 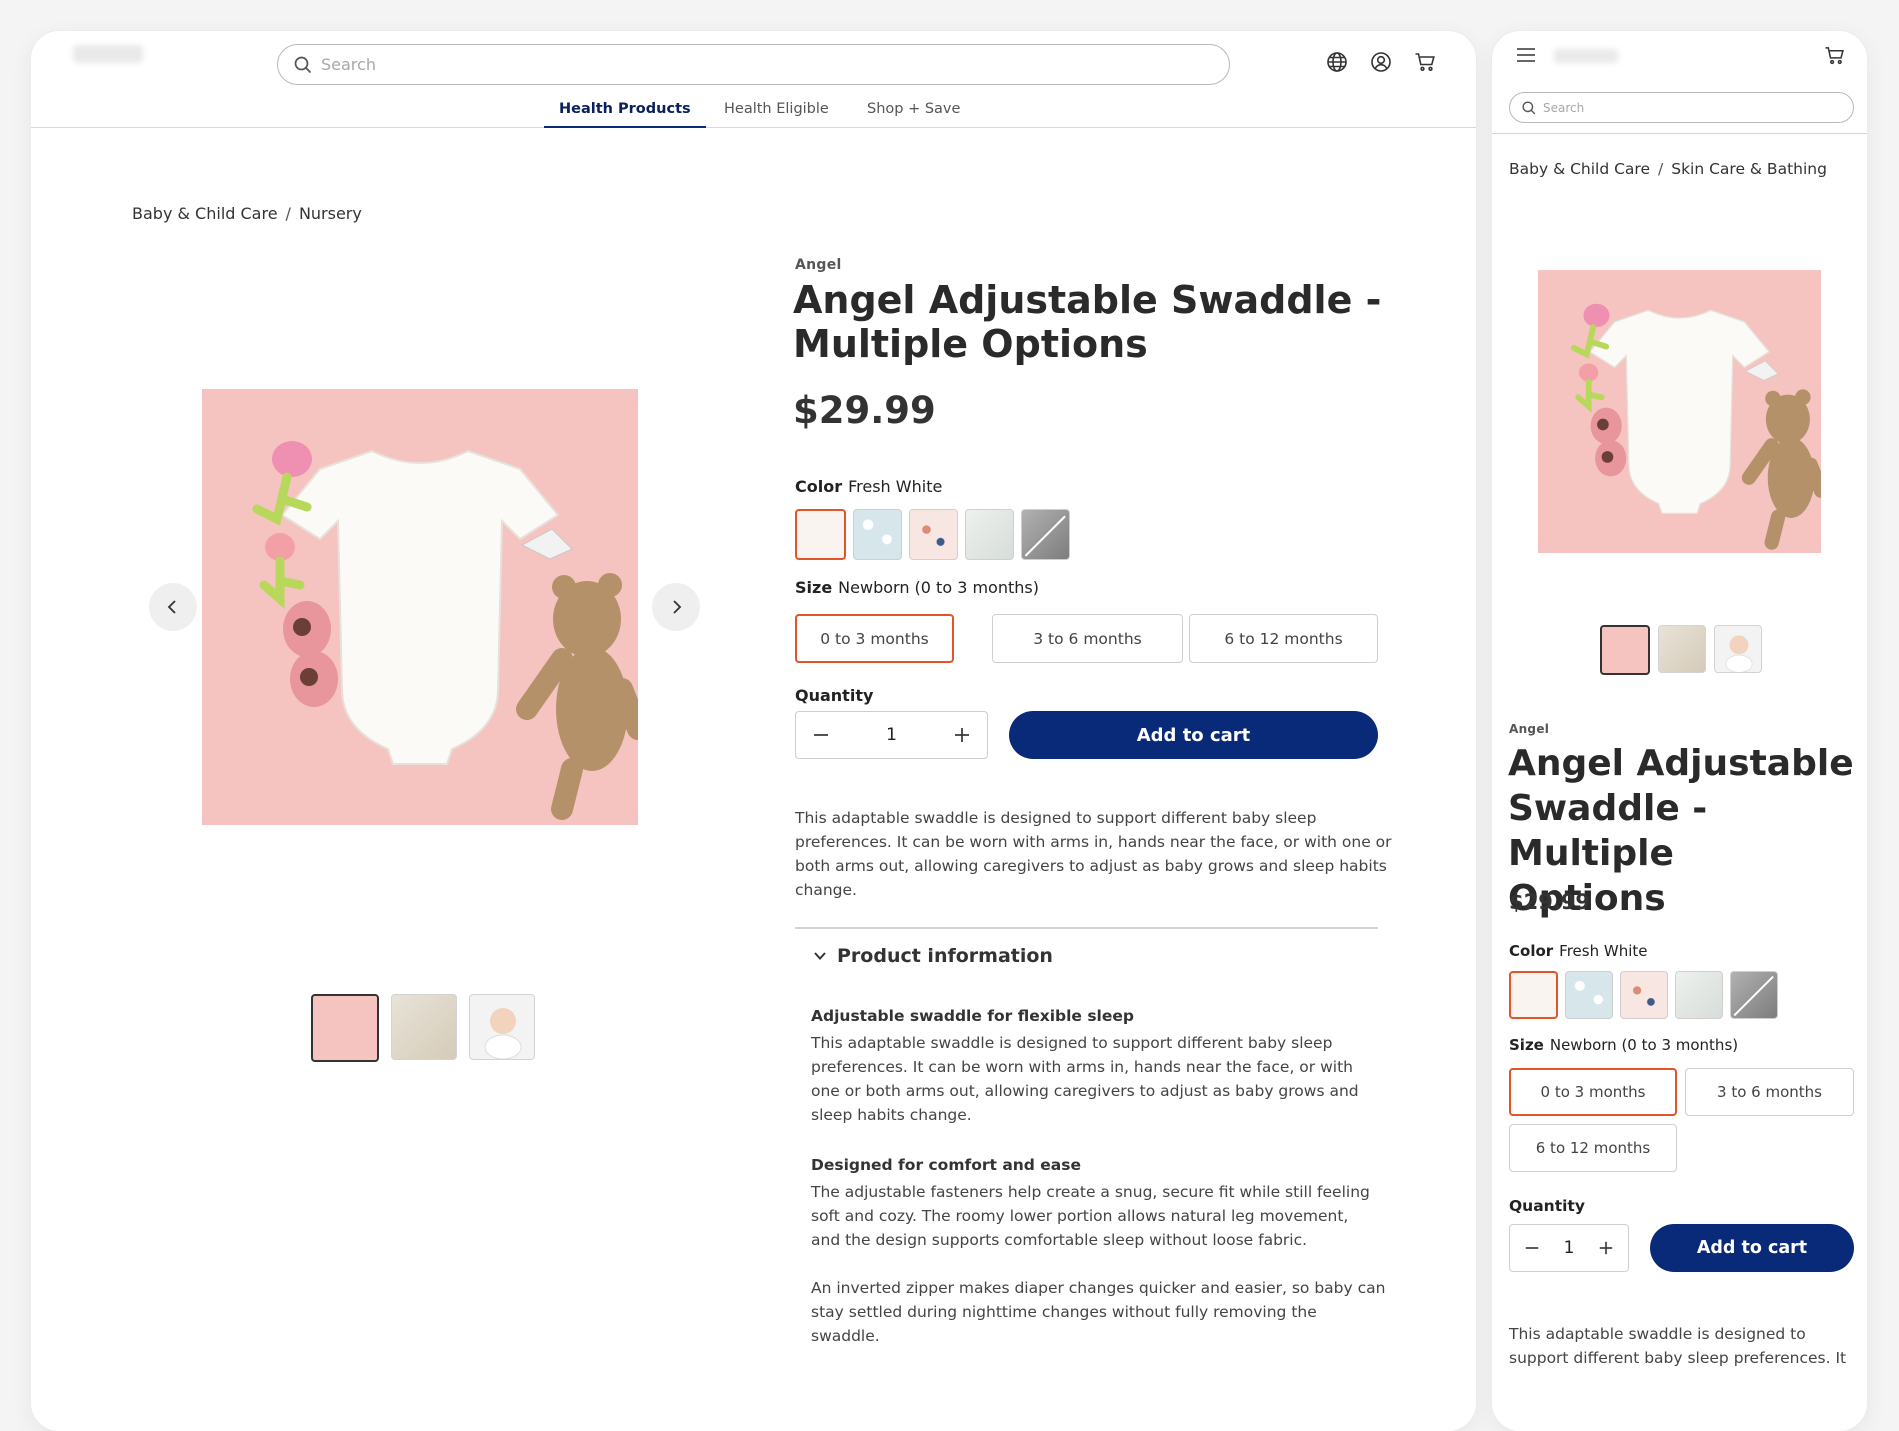 I want to click on breadcrumb: Baby & Child Care / Nursery, so click(x=247, y=213).